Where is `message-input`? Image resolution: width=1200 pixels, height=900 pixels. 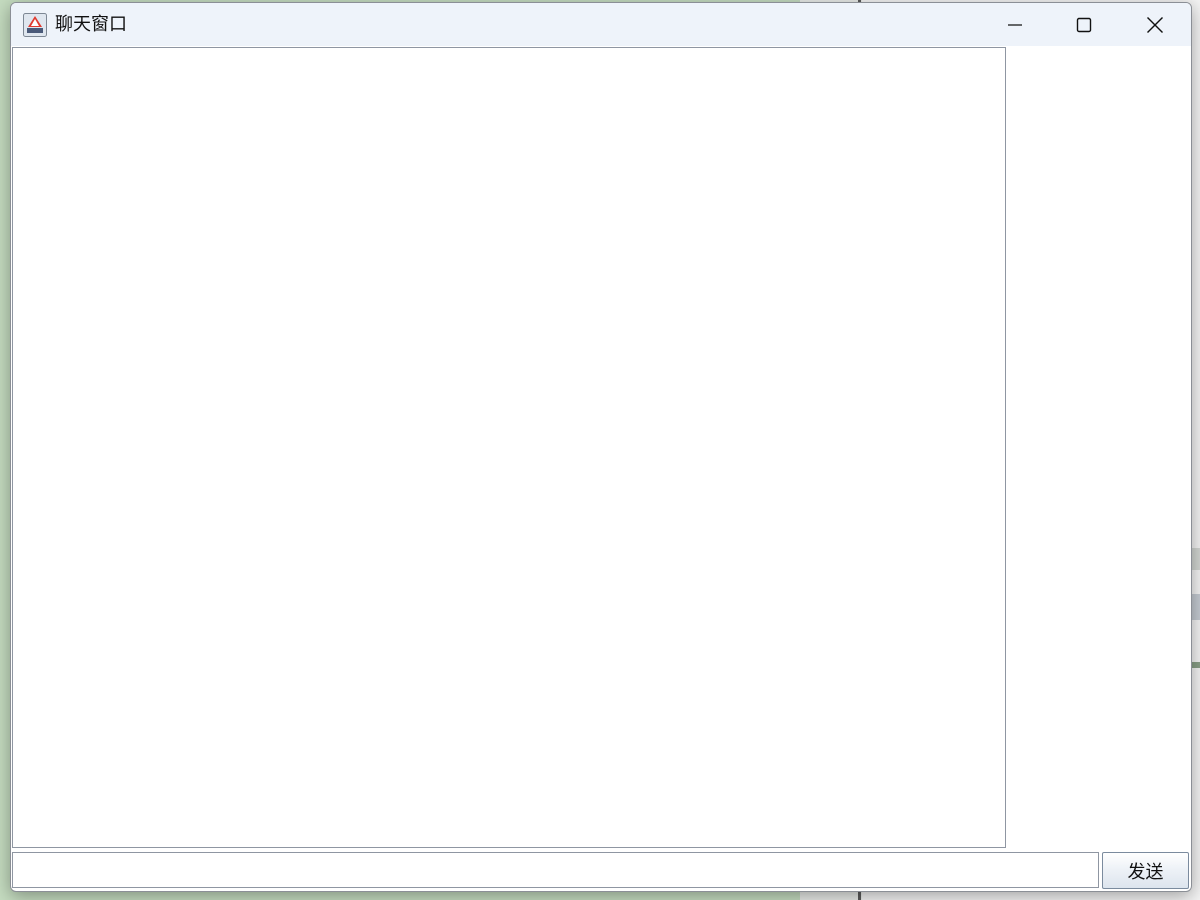 message-input is located at coordinates (555, 870).